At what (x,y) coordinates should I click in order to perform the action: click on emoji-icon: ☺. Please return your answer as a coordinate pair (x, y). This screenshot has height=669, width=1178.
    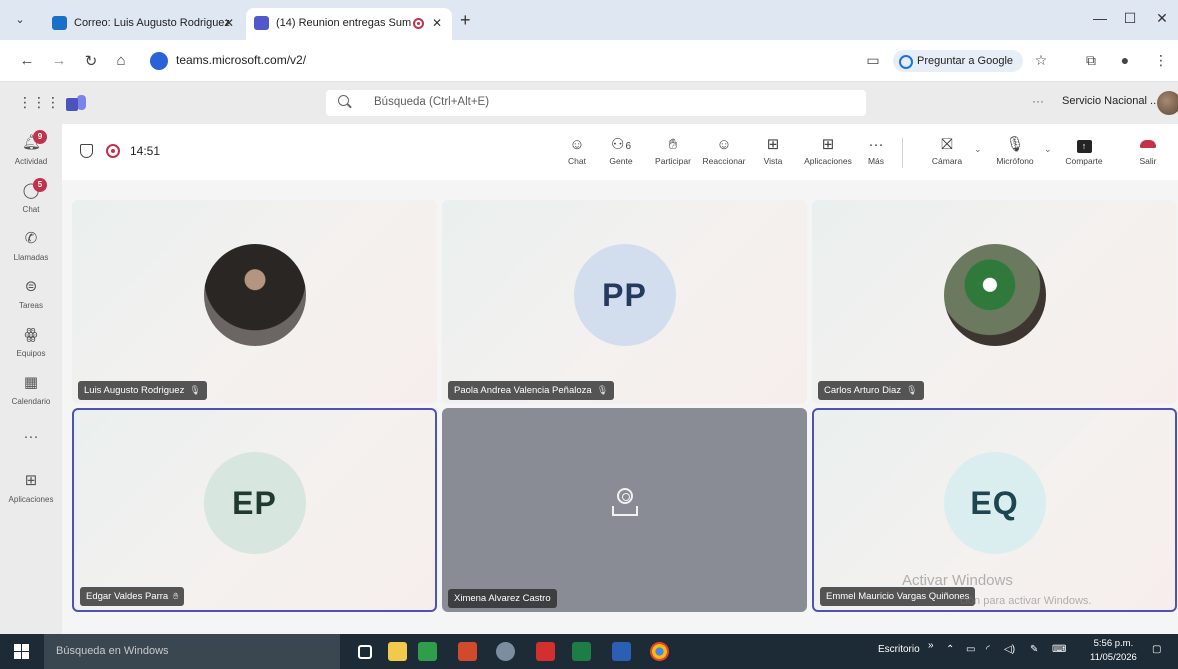
    Looking at the image, I should click on (724, 144).